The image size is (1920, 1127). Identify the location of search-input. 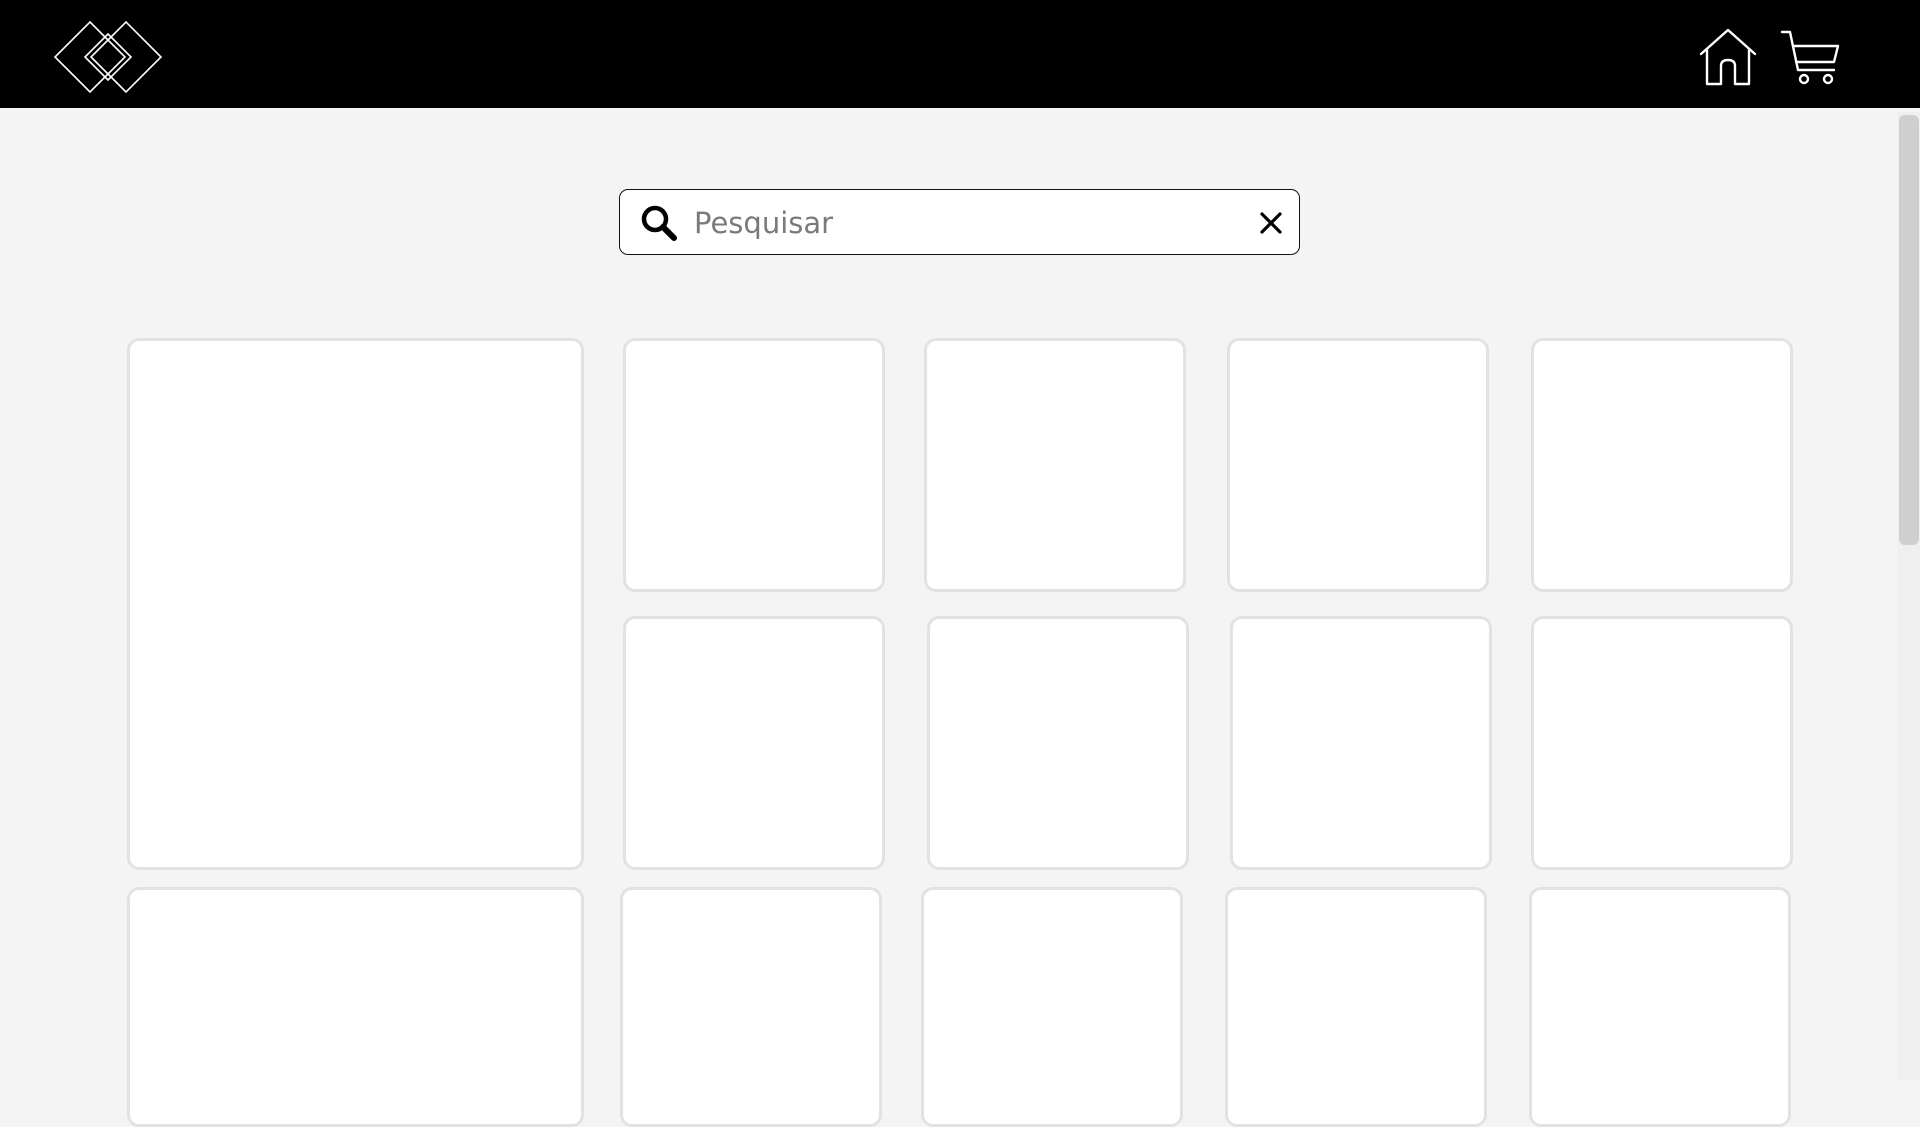
(954, 223).